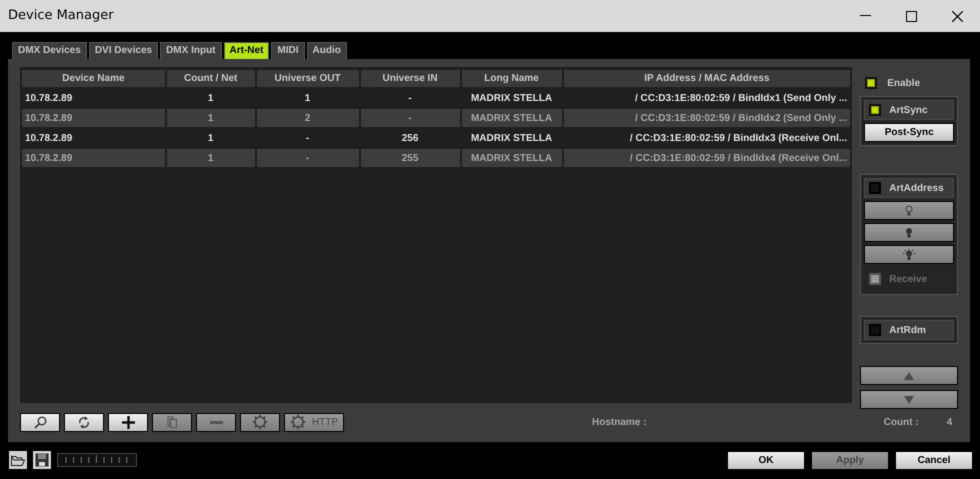 This screenshot has height=479, width=980. I want to click on plus-icon, so click(128, 422).